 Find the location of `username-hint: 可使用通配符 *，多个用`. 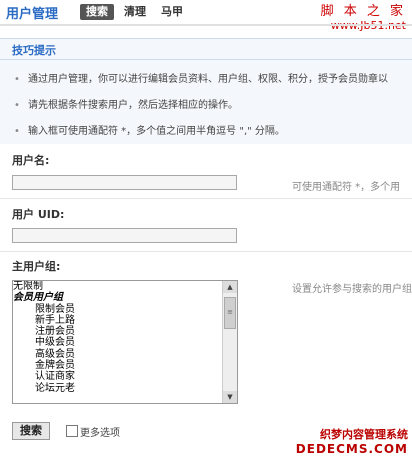

username-hint: 可使用通配符 *，多个用 is located at coordinates (346, 187).